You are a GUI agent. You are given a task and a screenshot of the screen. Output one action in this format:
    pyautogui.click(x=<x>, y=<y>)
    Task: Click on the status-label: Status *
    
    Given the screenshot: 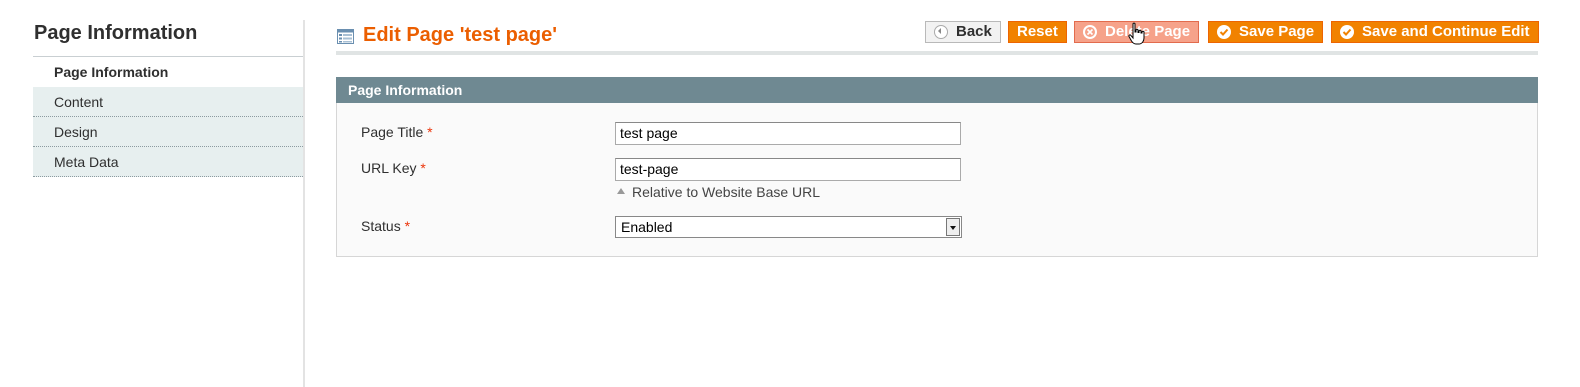 What is the action you would take?
    pyautogui.click(x=385, y=226)
    